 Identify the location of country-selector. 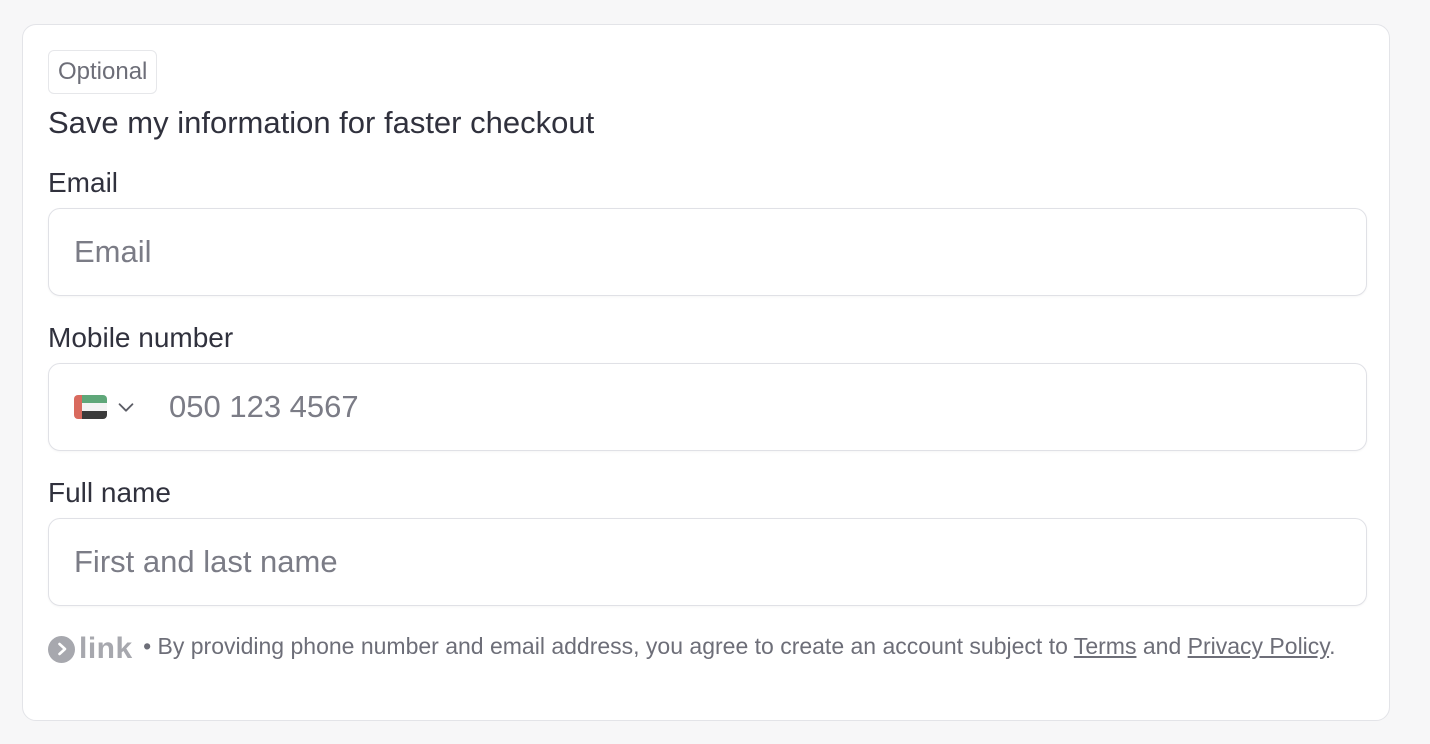
(95, 407).